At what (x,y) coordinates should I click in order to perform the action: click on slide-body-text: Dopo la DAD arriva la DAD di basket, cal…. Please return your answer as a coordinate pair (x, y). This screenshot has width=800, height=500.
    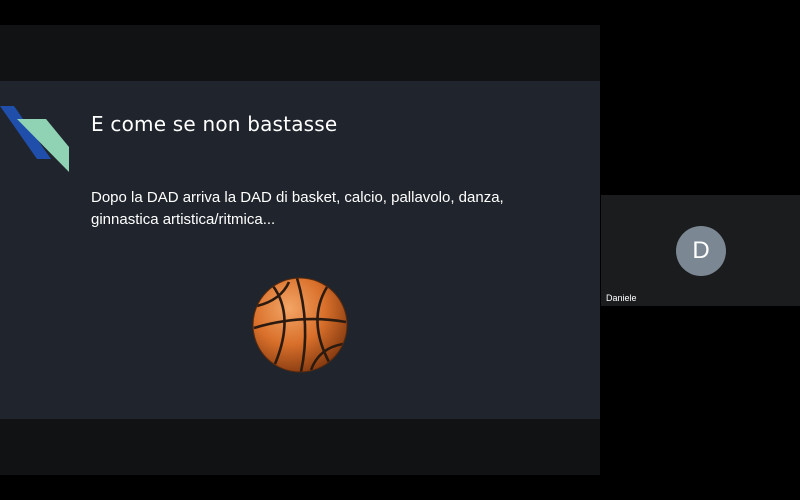
    Looking at the image, I should click on (297, 208).